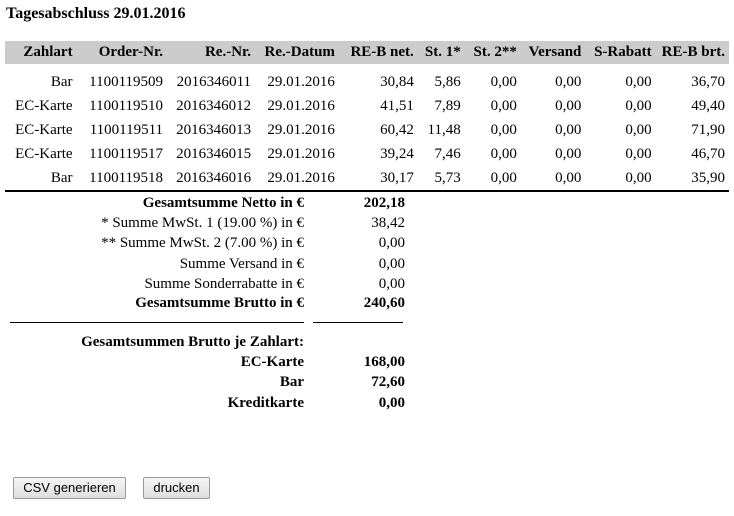 This screenshot has width=734, height=516. Describe the element at coordinates (692, 52) in the screenshot. I see `column-header-re-b-brt: RE-B brt.` at that location.